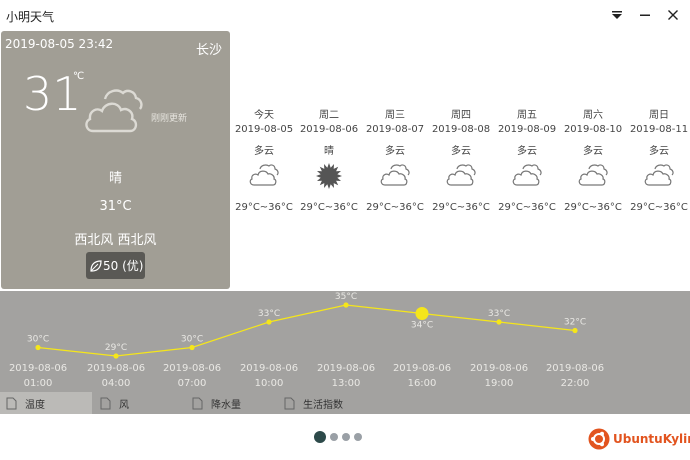  I want to click on hour-time-label: 13:00, so click(346, 383).